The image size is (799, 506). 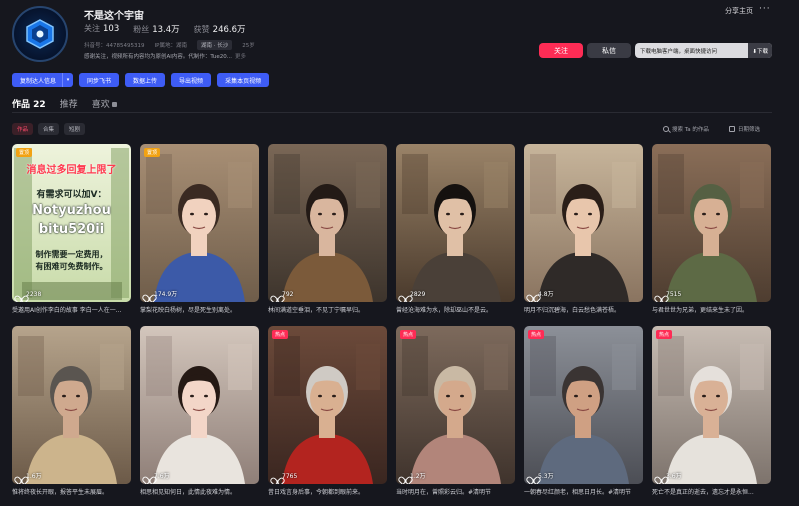 I want to click on video-thumbnail: 4.8万, so click(x=583, y=223).